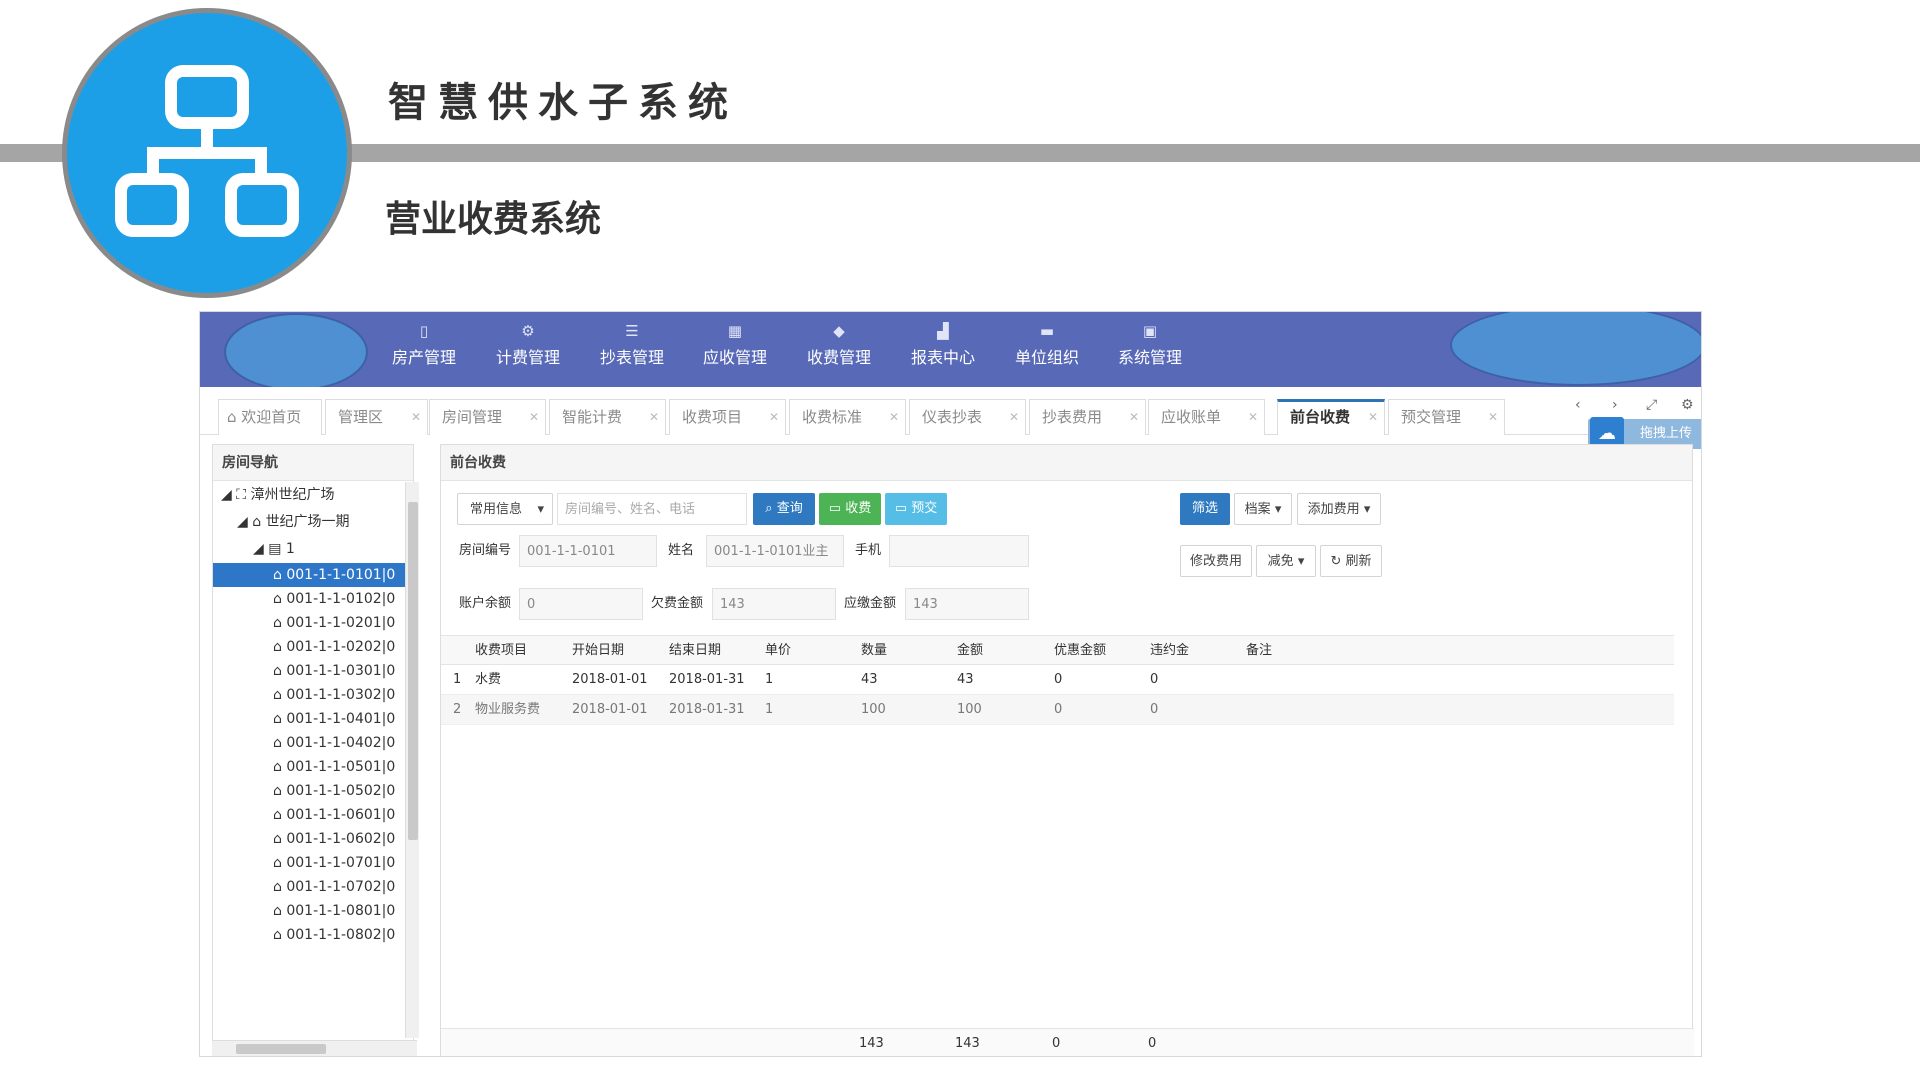 The height and width of the screenshot is (1080, 1920). I want to click on col-discount: 优惠金额, so click(1080, 651).